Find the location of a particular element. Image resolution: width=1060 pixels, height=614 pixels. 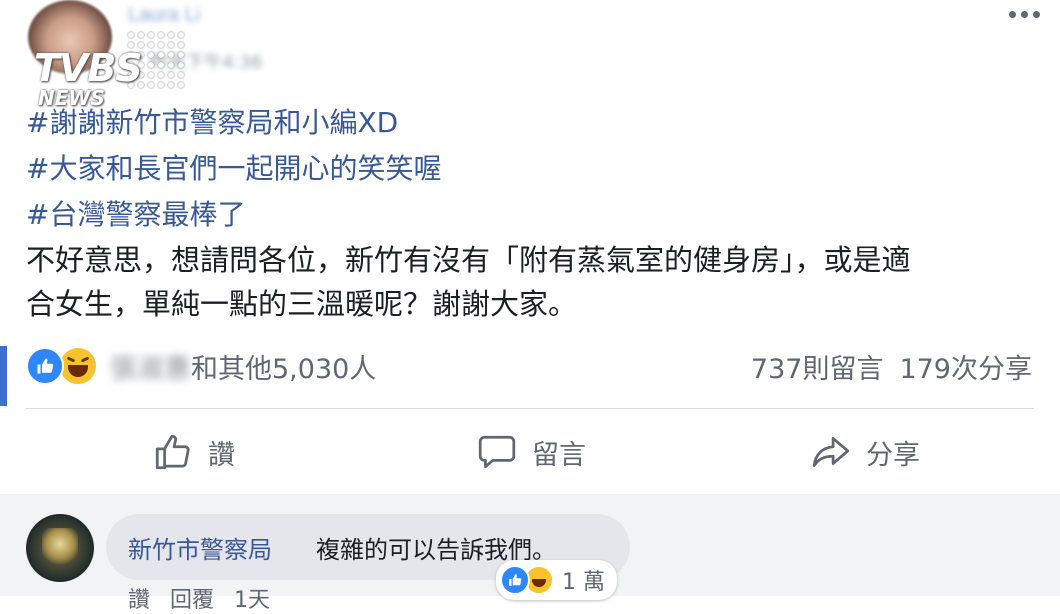

comments-count: 737則留言 is located at coordinates (817, 366).